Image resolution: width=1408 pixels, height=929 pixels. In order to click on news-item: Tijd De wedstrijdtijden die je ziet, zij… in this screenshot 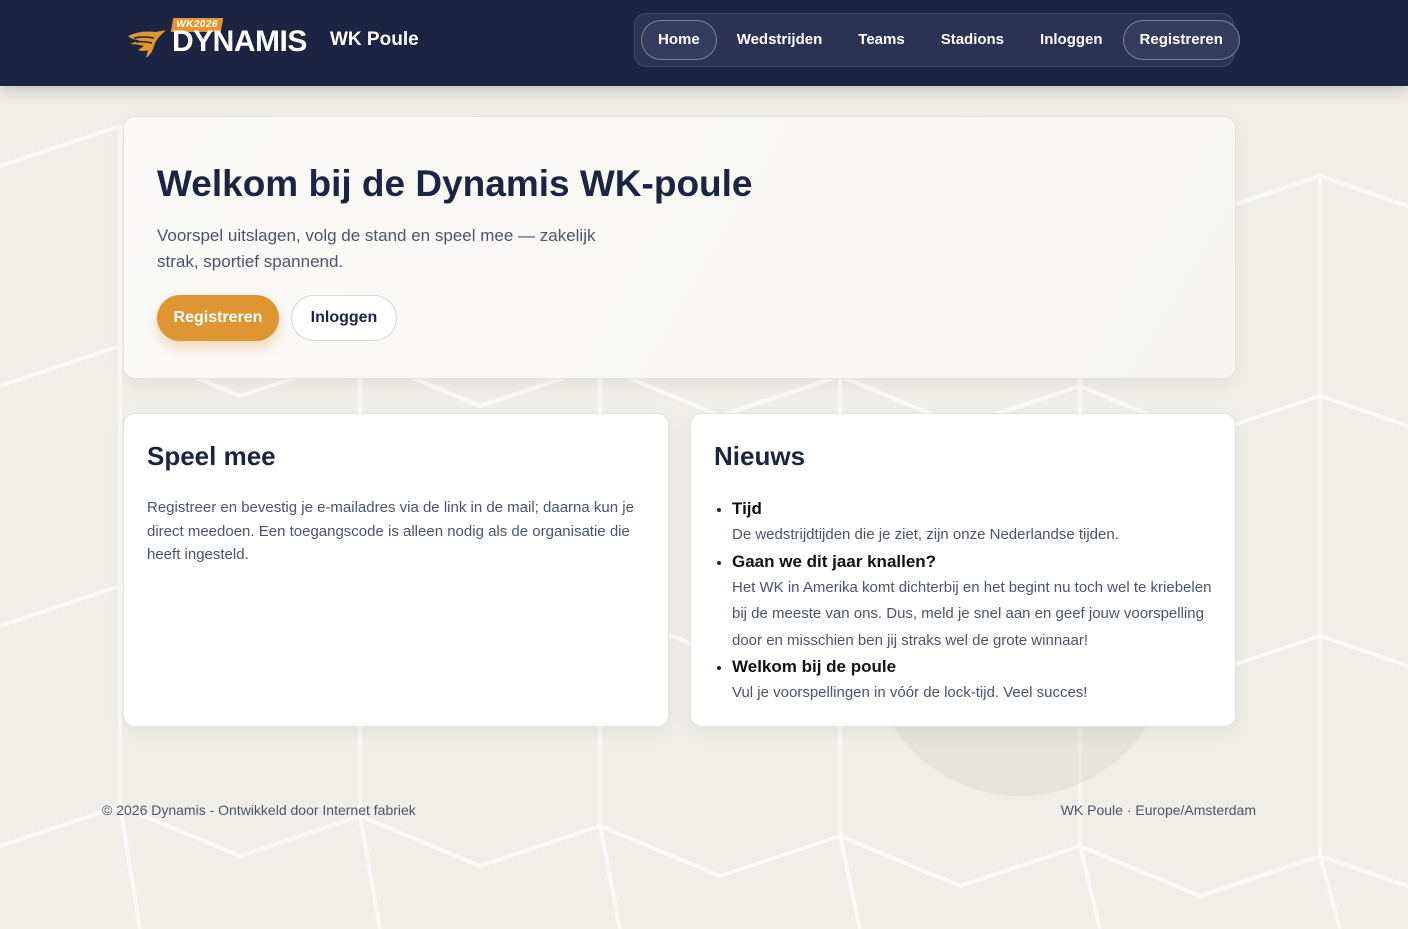, I will do `click(972, 522)`.